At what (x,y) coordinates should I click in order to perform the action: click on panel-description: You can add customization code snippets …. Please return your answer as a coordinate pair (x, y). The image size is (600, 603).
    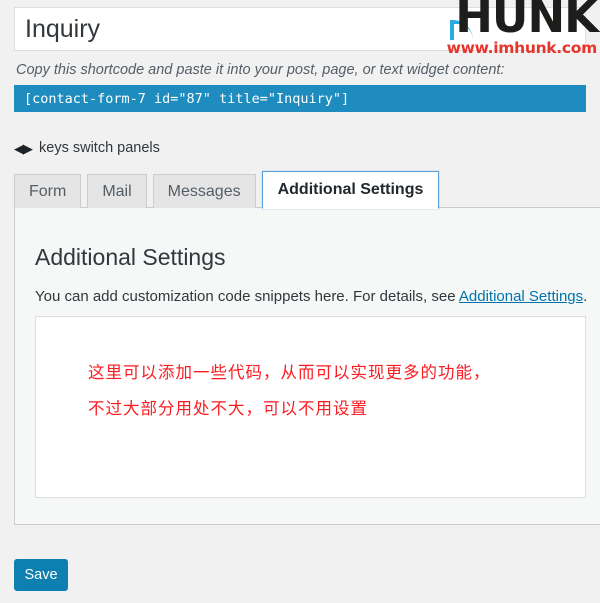
    Looking at the image, I should click on (311, 296).